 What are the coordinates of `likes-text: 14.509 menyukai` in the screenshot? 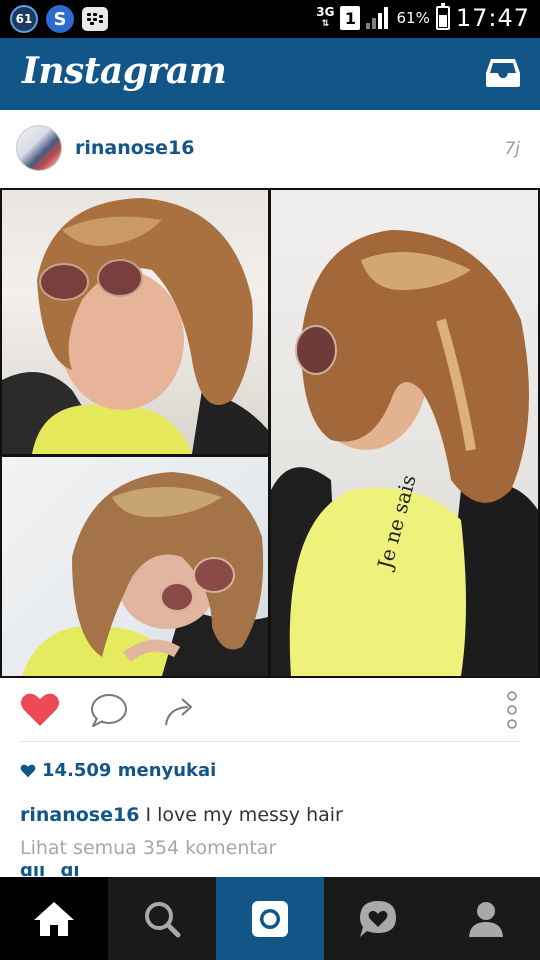 It's located at (129, 770).